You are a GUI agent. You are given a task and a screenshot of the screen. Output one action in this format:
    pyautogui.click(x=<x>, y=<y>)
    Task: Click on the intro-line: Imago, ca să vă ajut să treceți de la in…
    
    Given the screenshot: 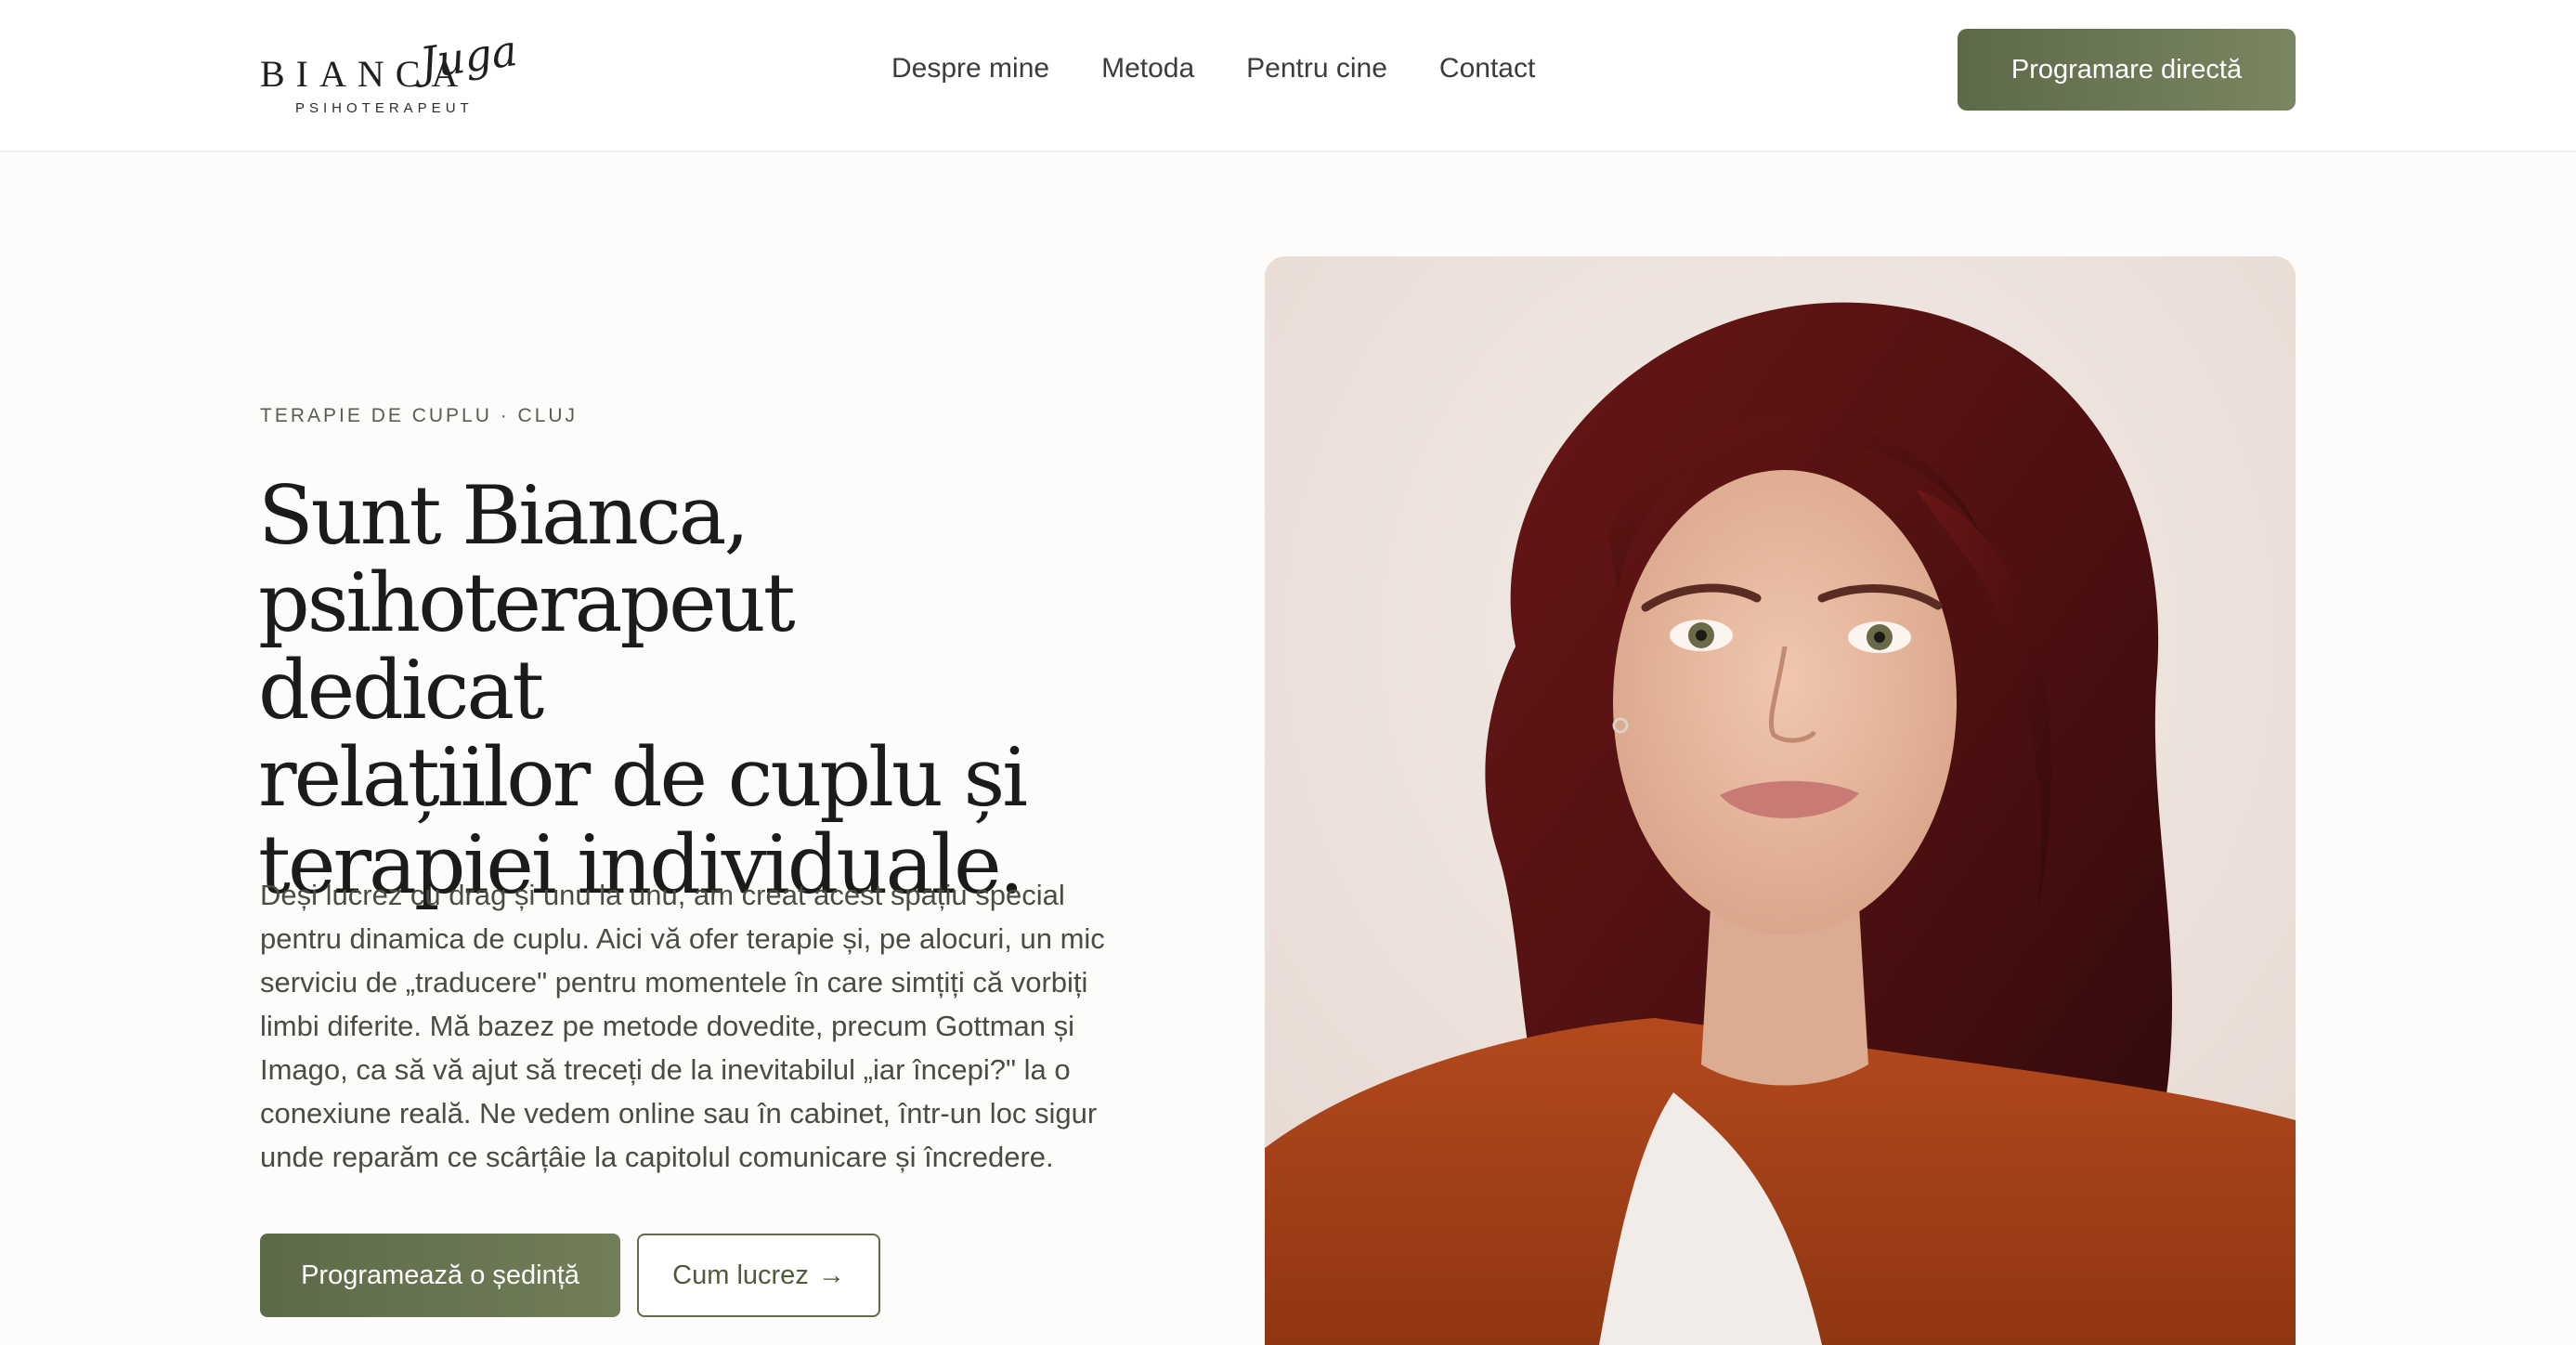 What is the action you would take?
    pyautogui.click(x=665, y=1070)
    